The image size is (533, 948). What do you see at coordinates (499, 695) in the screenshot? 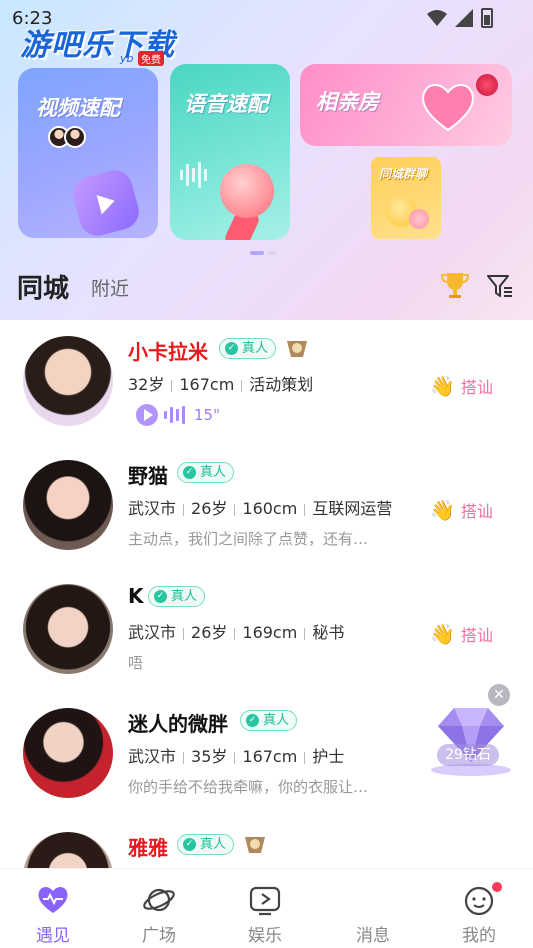
I see `close-icon: ✕` at bounding box center [499, 695].